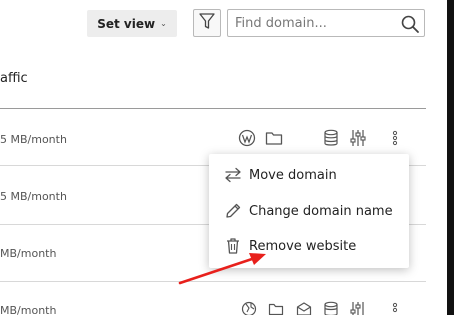 This screenshot has width=454, height=315. Describe the element at coordinates (410, 24) in the screenshot. I see `search-icon` at that location.